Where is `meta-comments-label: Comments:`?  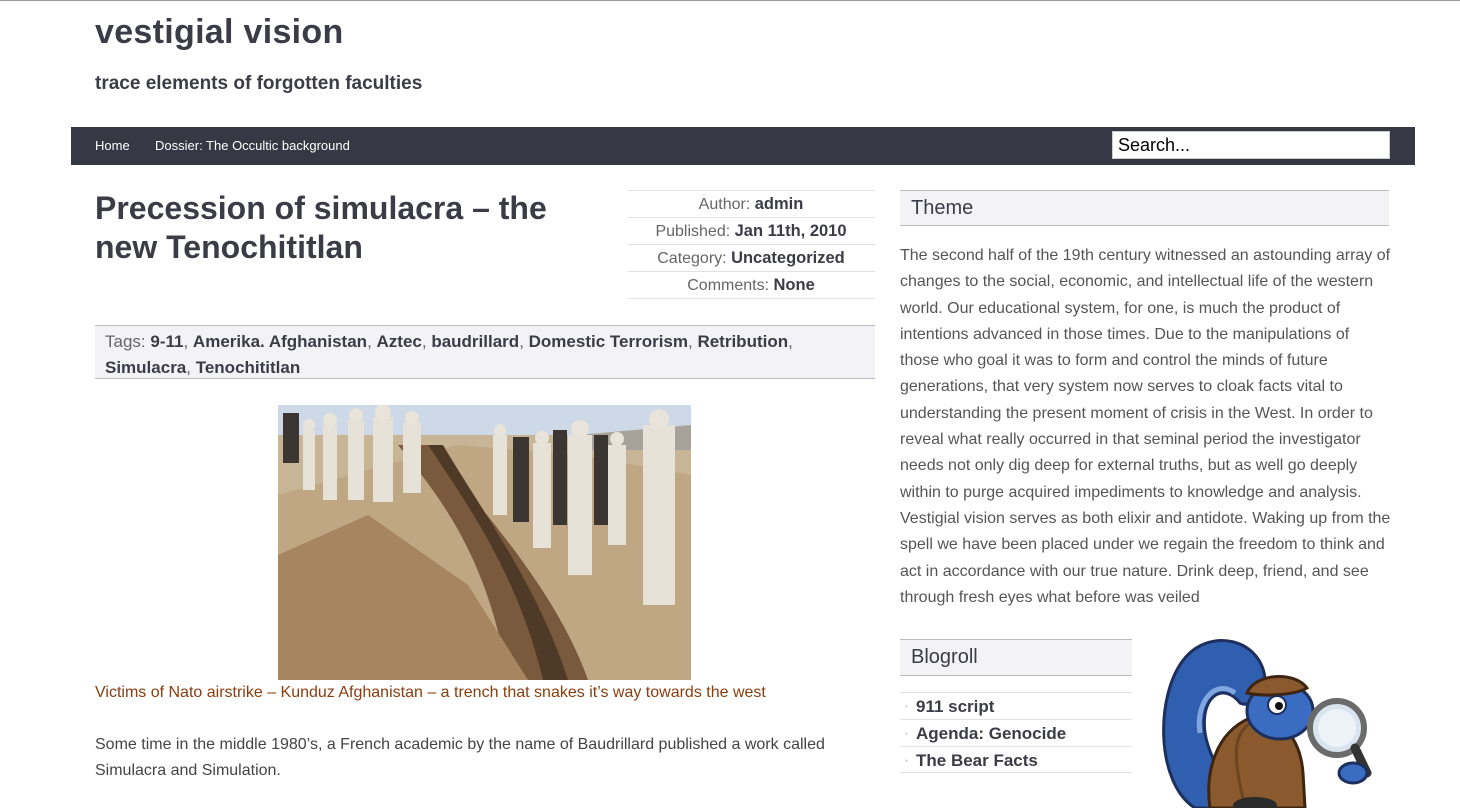
meta-comments-label: Comments: is located at coordinates (728, 285).